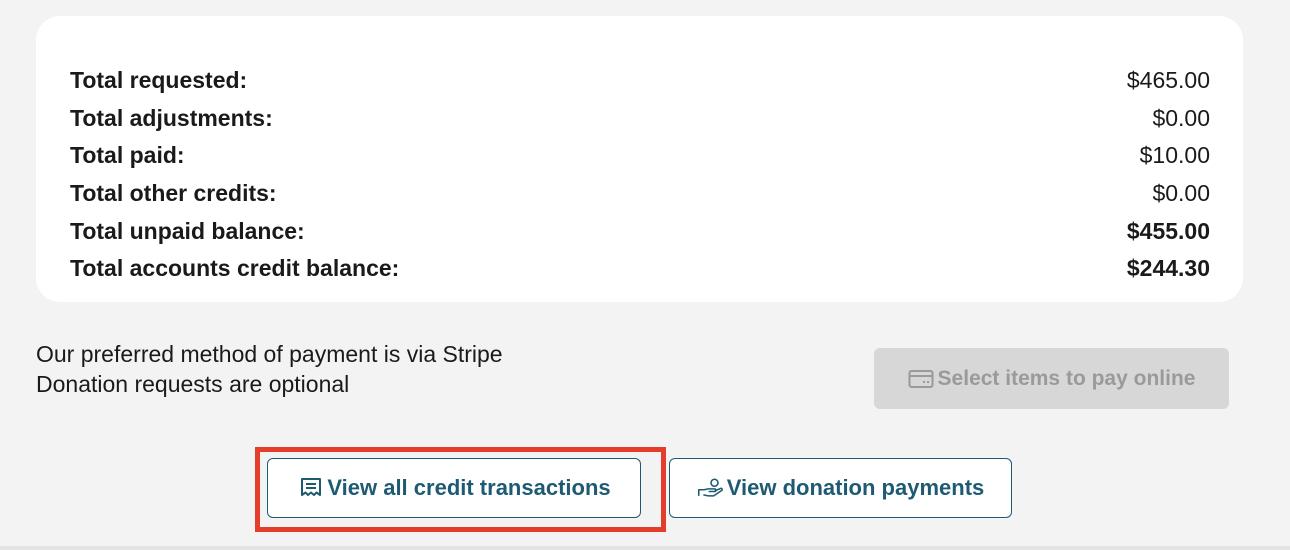  I want to click on summary-label: Total accounts credit balance:, so click(235, 267).